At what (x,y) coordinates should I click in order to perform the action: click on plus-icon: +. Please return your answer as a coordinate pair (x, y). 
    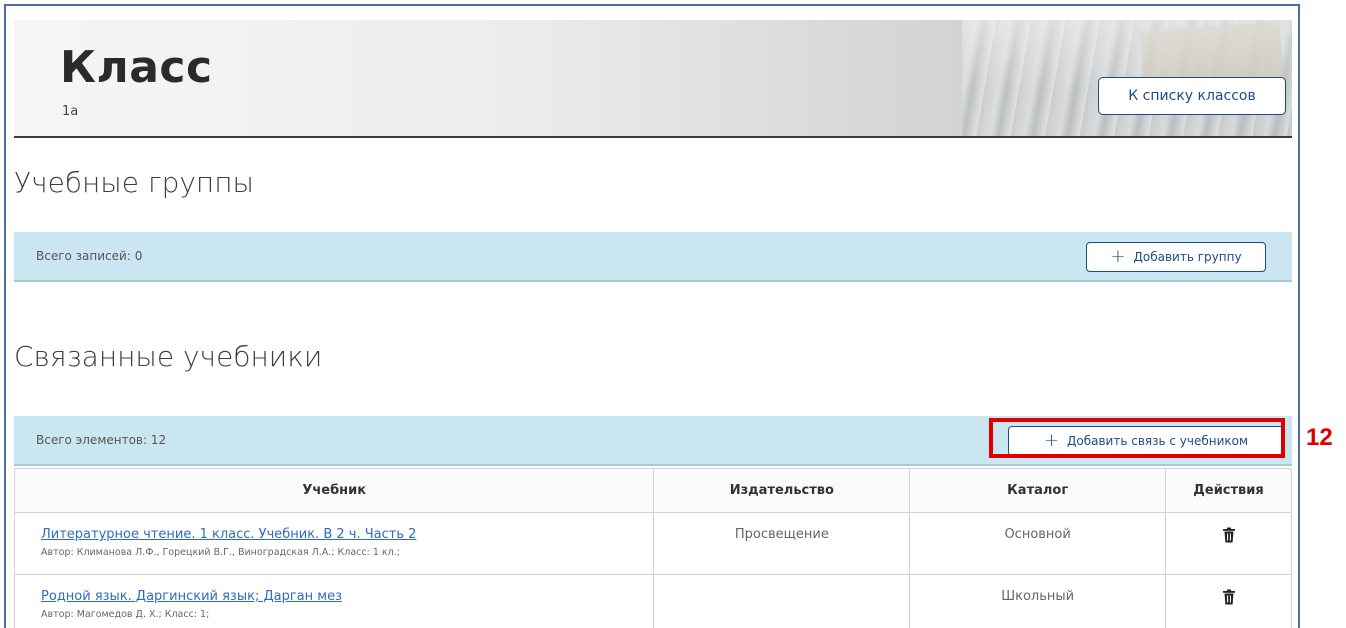
    Looking at the image, I should click on (1118, 256).